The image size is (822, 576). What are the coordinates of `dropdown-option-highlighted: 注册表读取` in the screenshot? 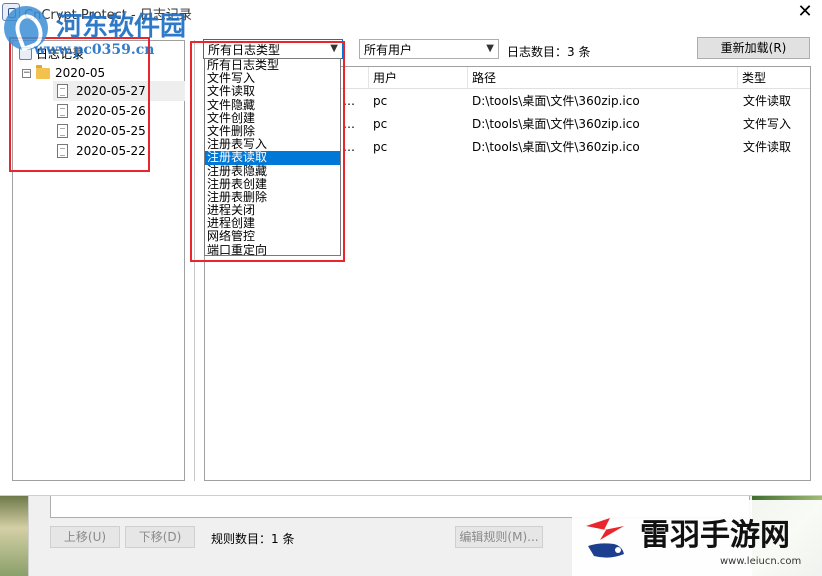 It's located at (272, 158).